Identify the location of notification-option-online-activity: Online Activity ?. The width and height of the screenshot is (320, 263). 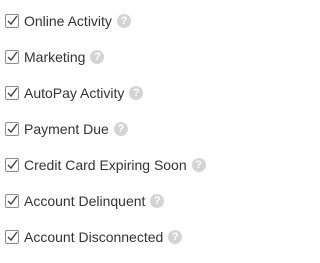
(134, 21).